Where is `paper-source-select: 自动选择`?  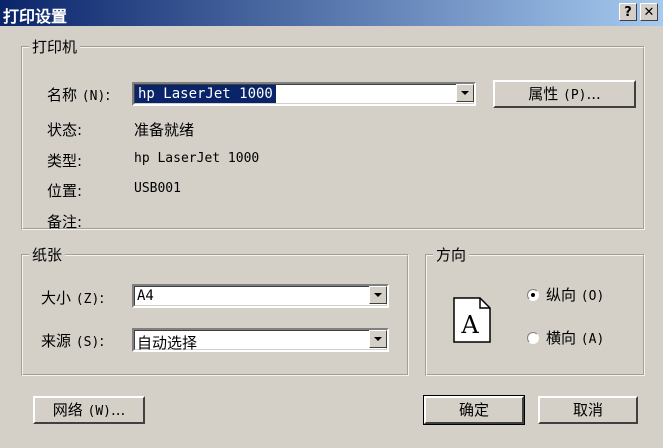
paper-source-select: 自动选择 is located at coordinates (260, 340).